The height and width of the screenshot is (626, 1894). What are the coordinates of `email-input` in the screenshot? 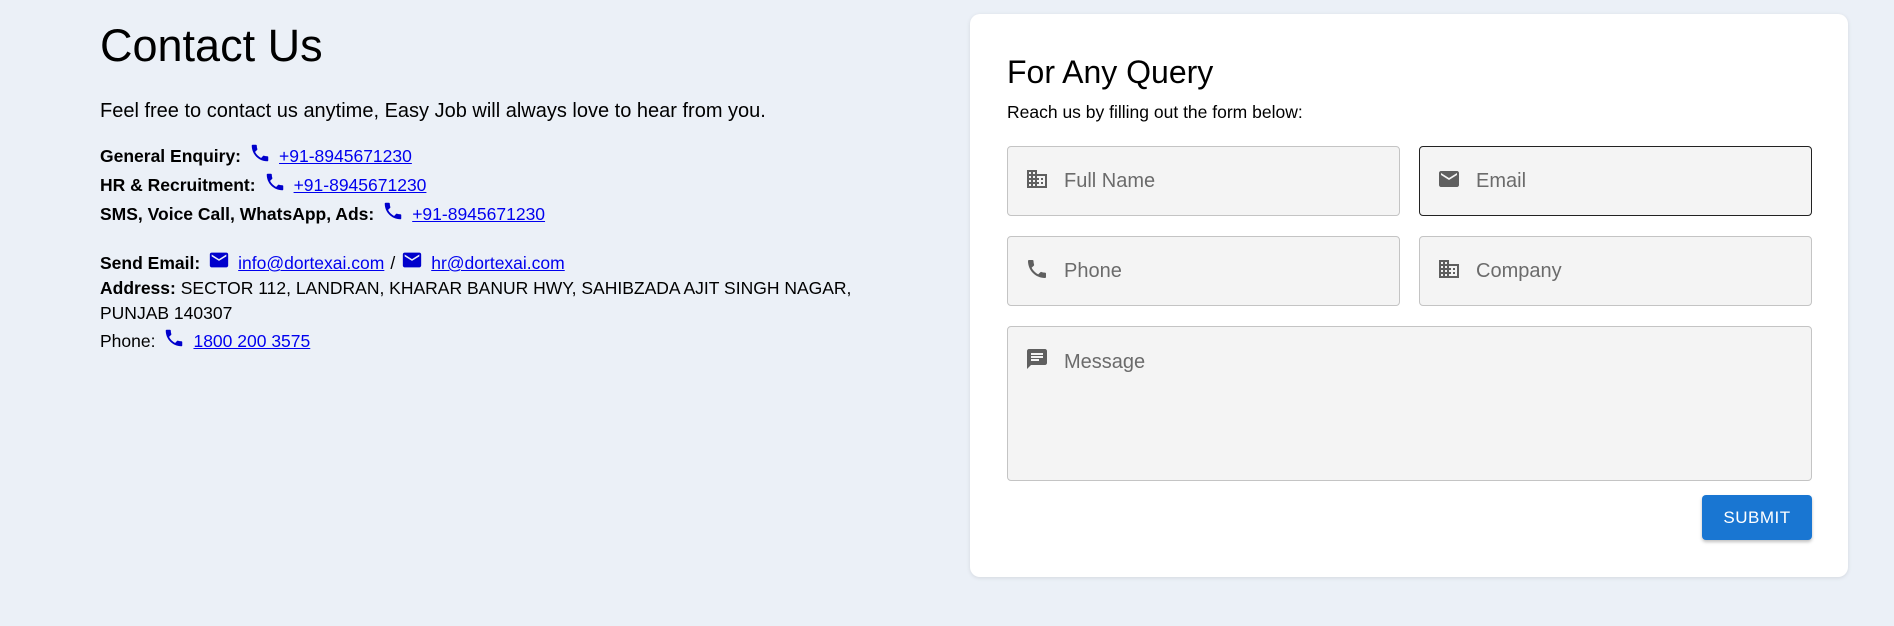 It's located at (1638, 181).